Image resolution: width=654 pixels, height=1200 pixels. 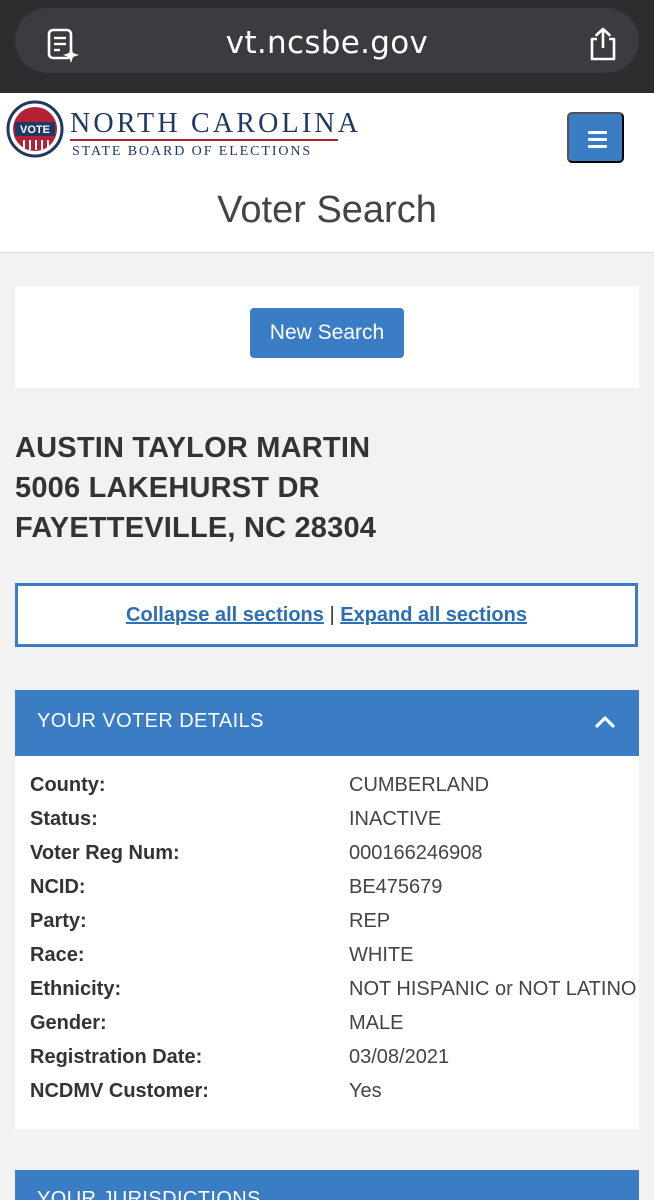 I want to click on detail-value: BE475679, so click(x=396, y=887).